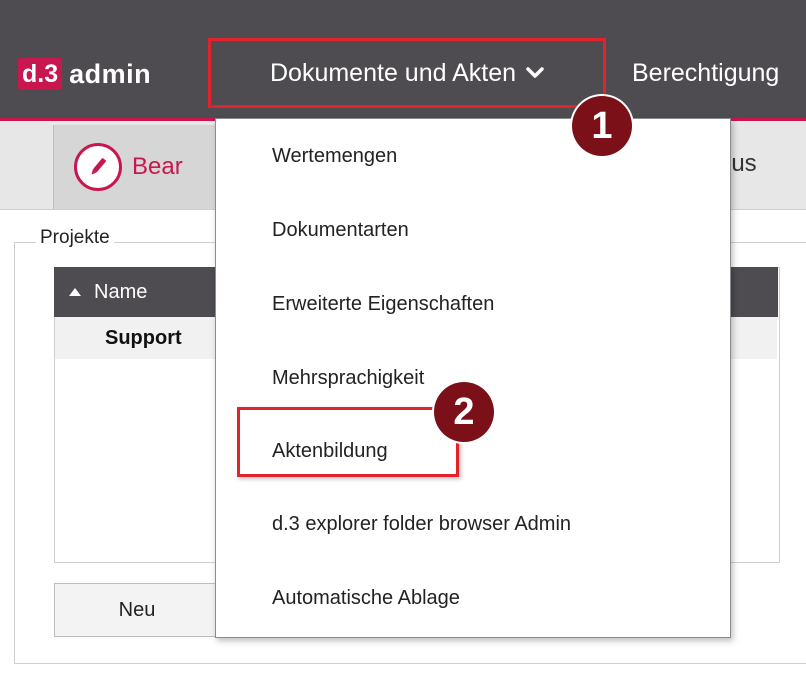 Image resolution: width=806 pixels, height=676 pixels. I want to click on table-cell-name: Support, so click(143, 337).